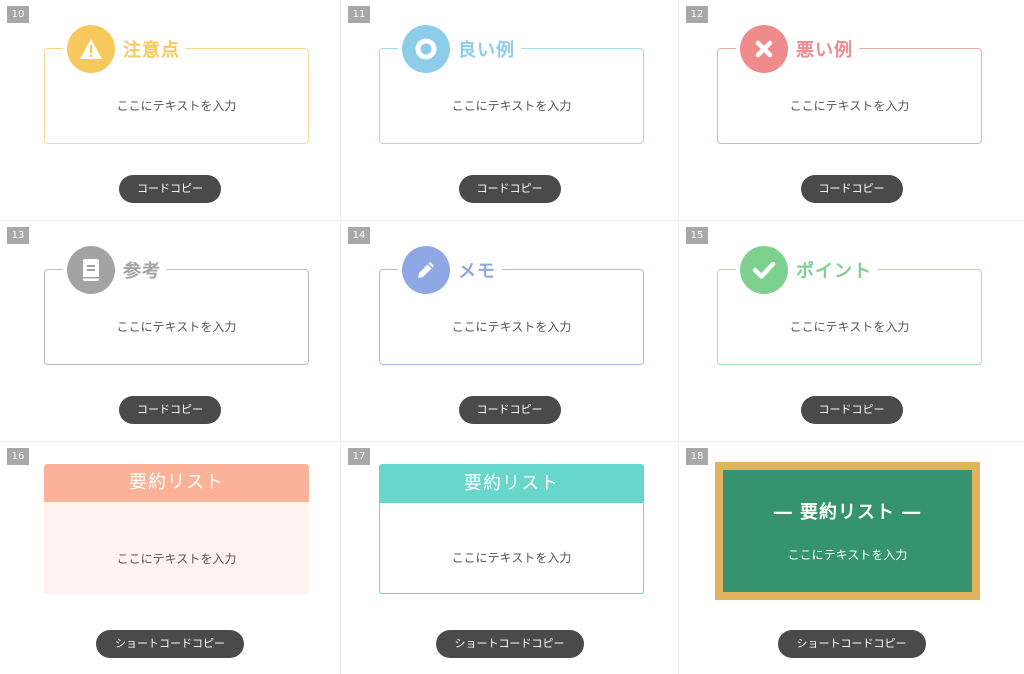 This screenshot has width=1024, height=674. What do you see at coordinates (359, 14) in the screenshot?
I see `card-number: 11` at bounding box center [359, 14].